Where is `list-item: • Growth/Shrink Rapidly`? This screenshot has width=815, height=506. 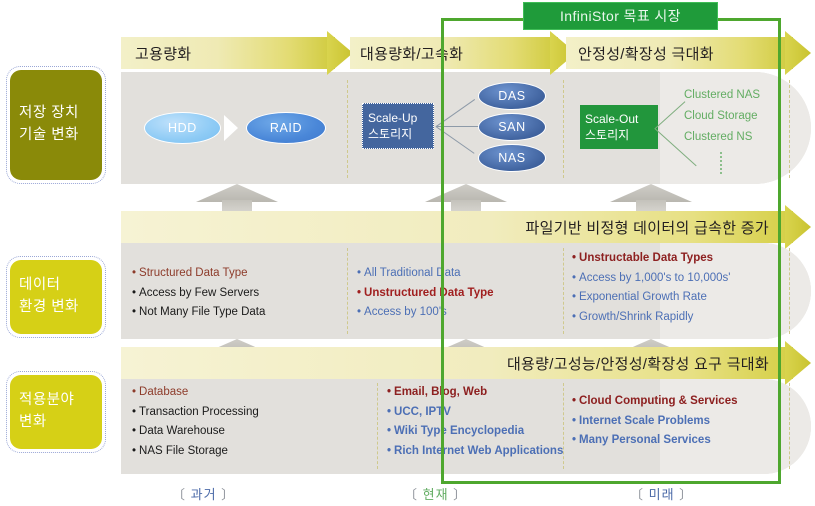
list-item: • Growth/Shrink Rapidly is located at coordinates (651, 318).